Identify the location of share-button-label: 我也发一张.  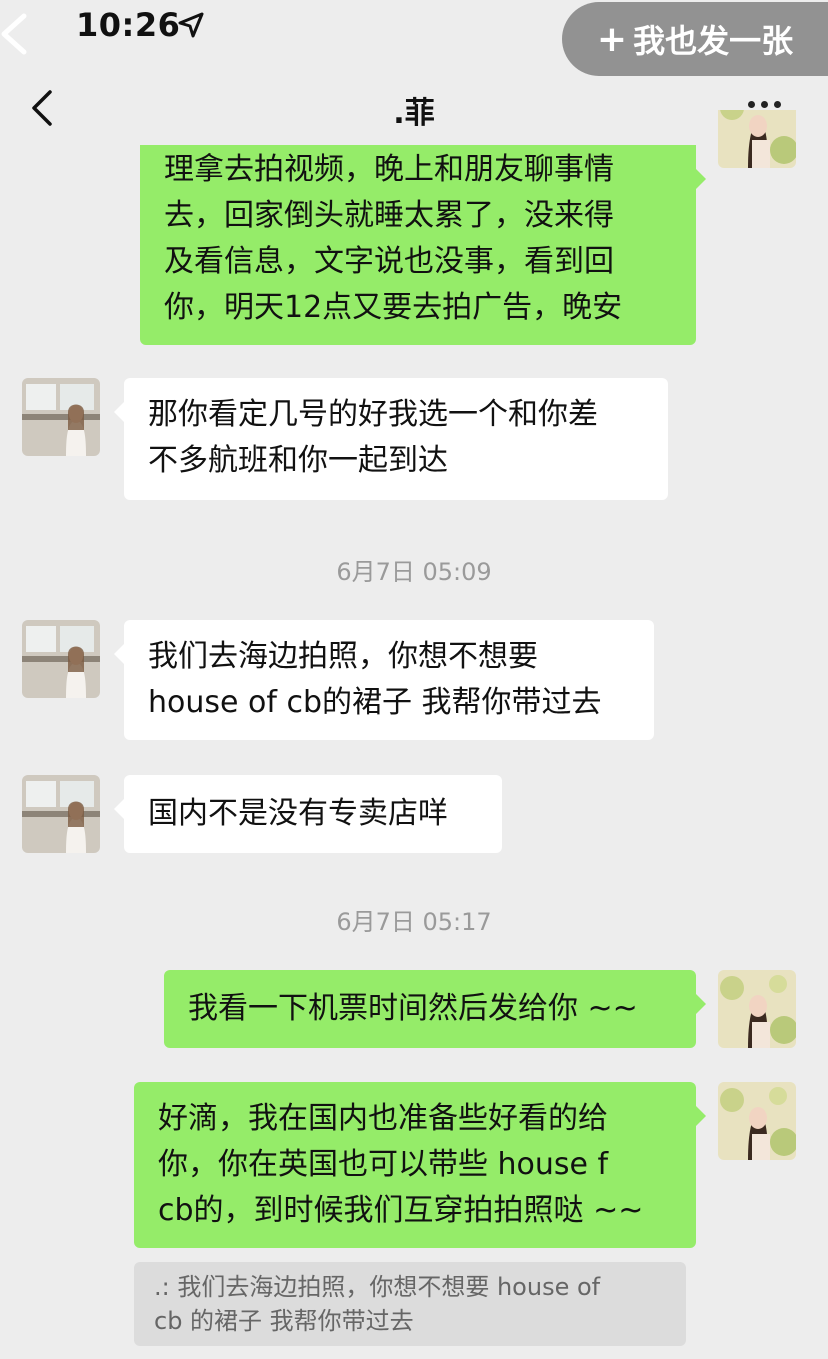
(713, 41).